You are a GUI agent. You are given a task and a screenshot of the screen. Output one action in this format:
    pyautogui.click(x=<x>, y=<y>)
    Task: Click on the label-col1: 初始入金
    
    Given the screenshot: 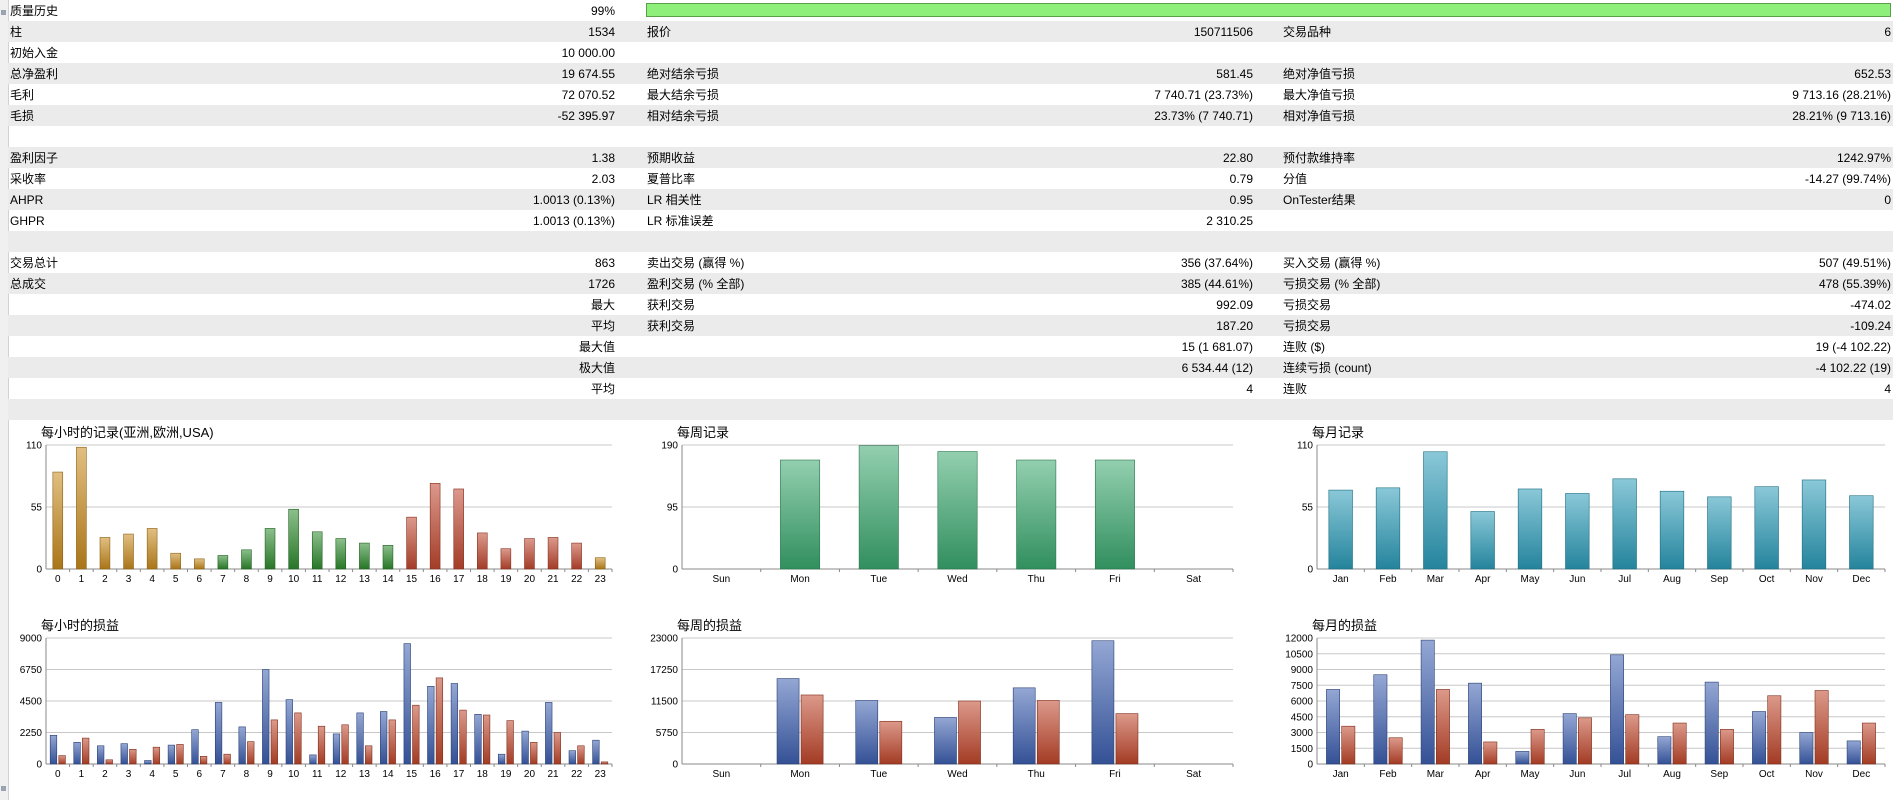 What is the action you would take?
    pyautogui.click(x=34, y=53)
    